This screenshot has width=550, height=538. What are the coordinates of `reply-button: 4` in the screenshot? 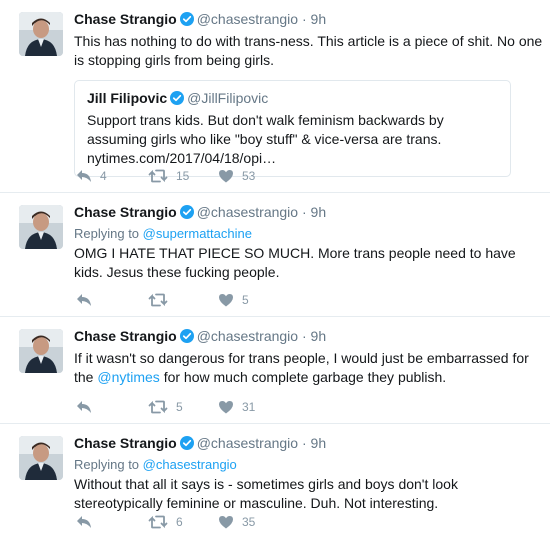 It's located at (112, 176).